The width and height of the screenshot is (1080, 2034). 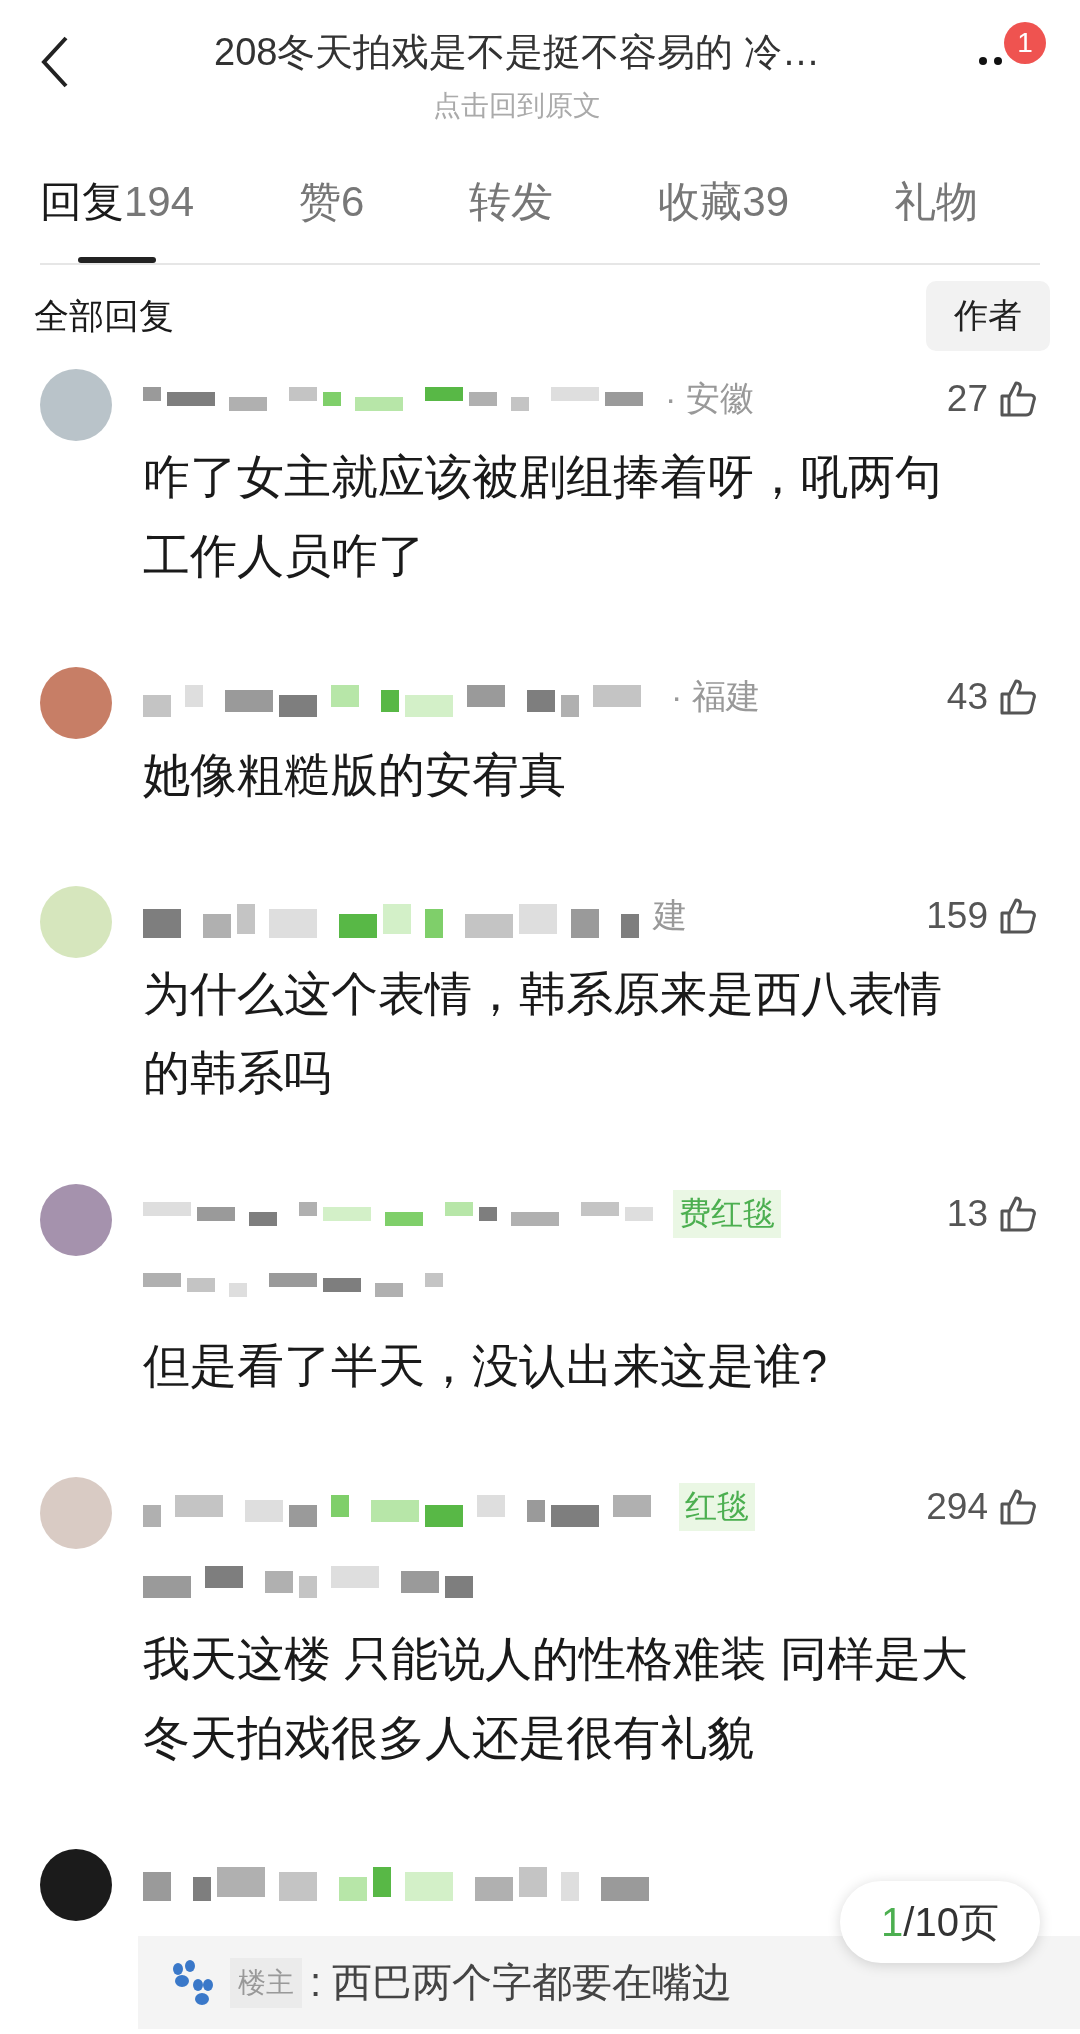 I want to click on tab: 收藏39, so click(x=723, y=201).